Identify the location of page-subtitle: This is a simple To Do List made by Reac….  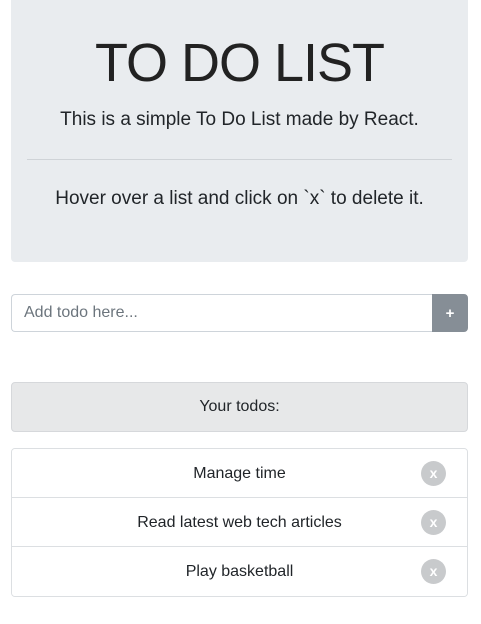
(239, 119).